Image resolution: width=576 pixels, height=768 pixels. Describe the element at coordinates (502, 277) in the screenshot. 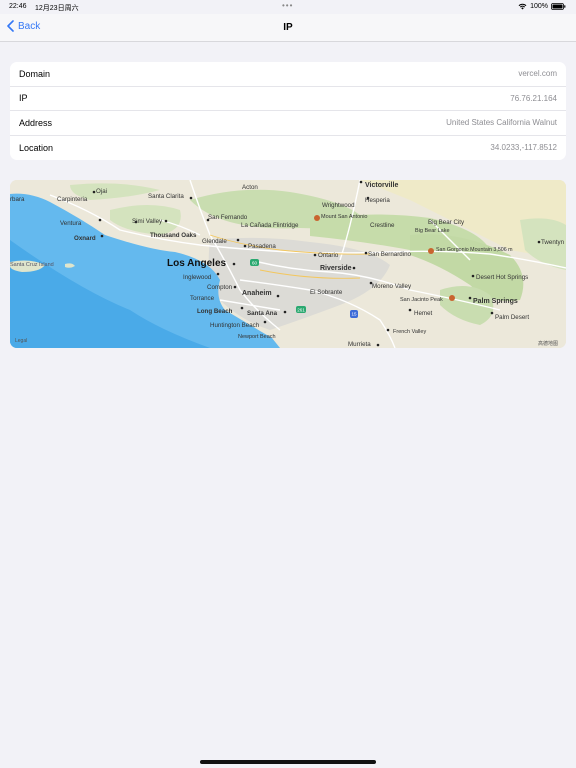

I see `map-label: Desert Hot Springs` at that location.